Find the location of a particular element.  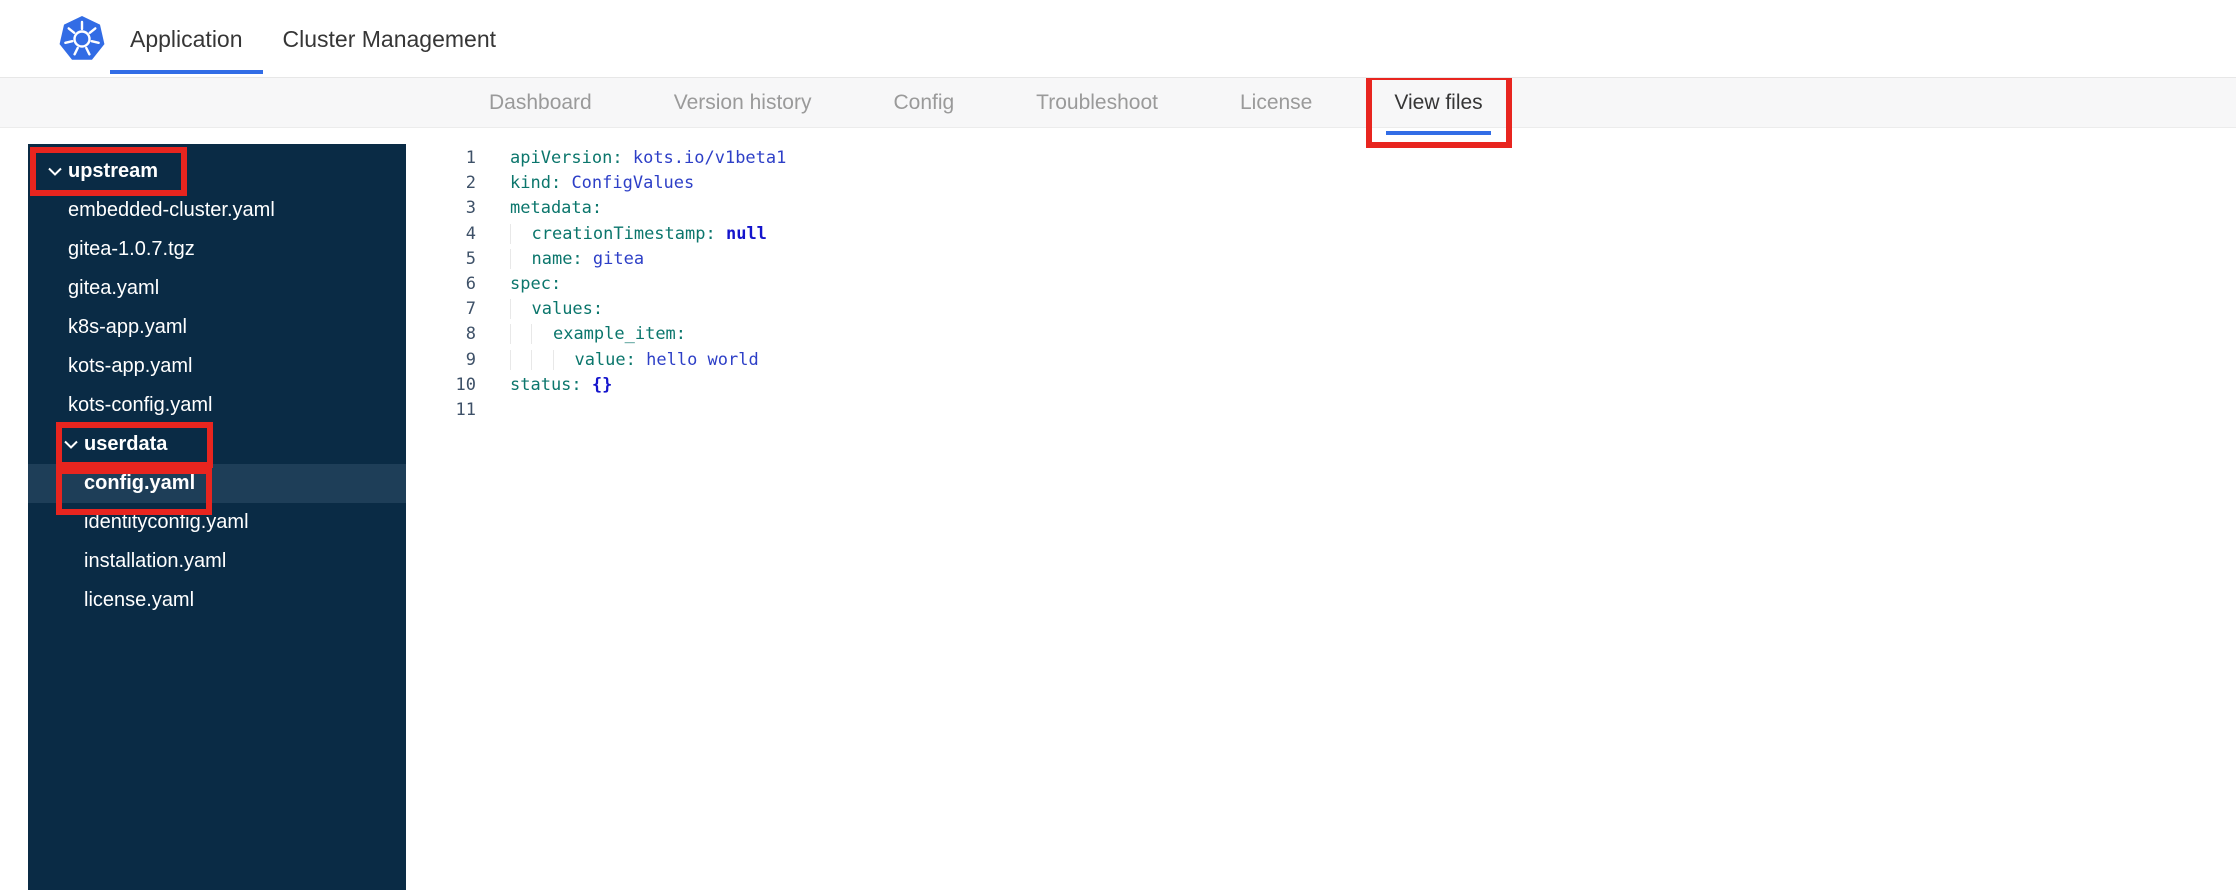

code-line-text: kind: ConfigValues is located at coordinates (602, 183).